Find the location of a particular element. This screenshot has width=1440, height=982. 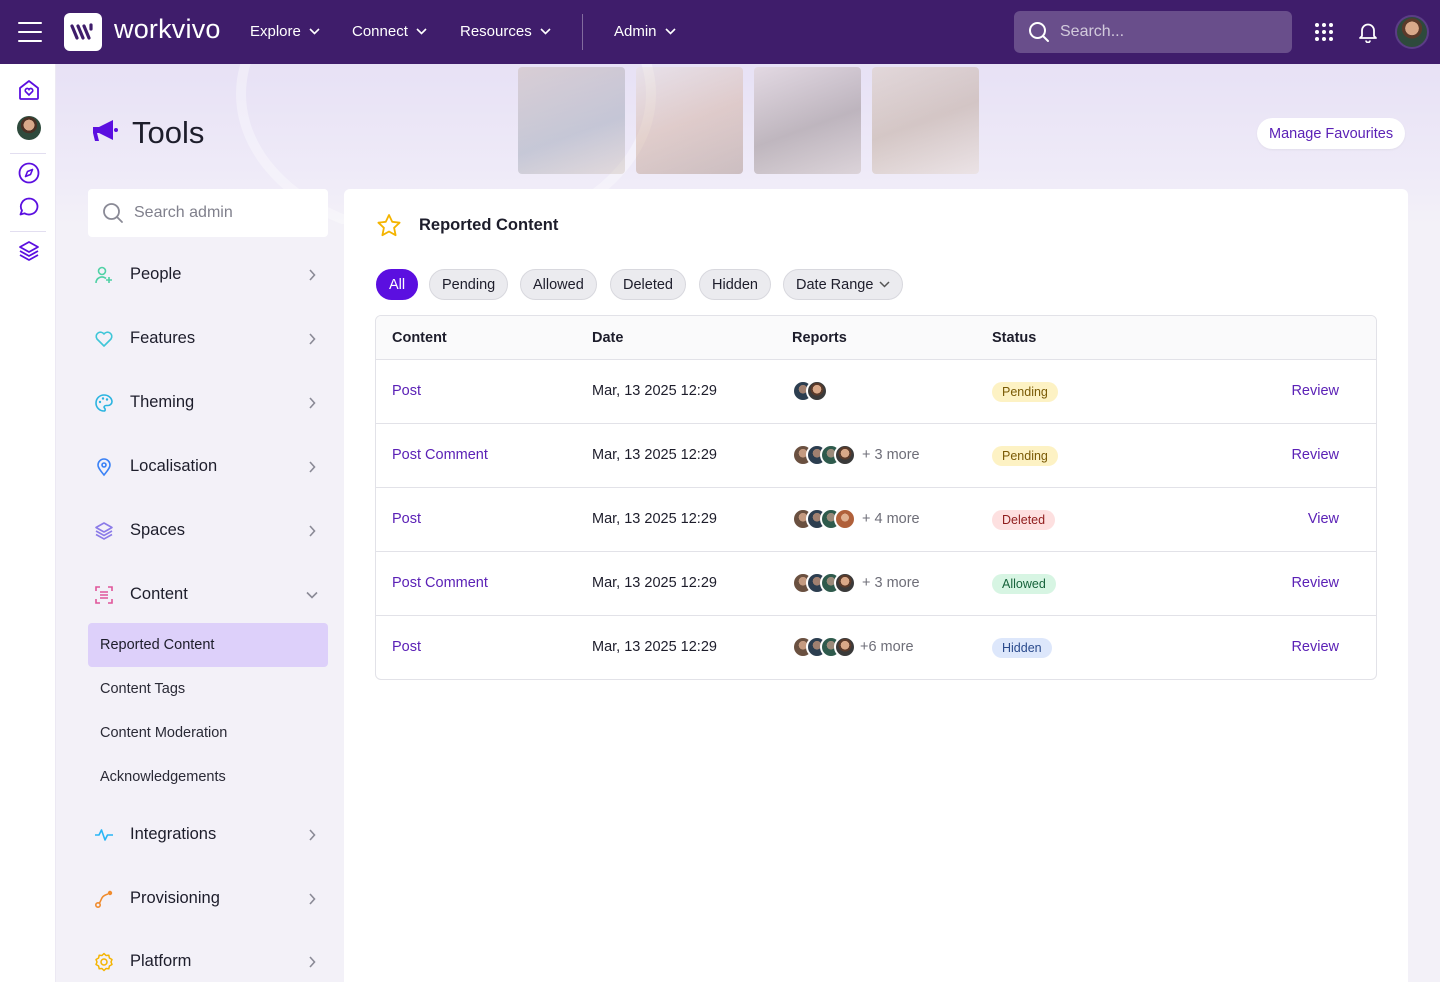

reporter-avatars: + 3 more is located at coordinates (856, 583).